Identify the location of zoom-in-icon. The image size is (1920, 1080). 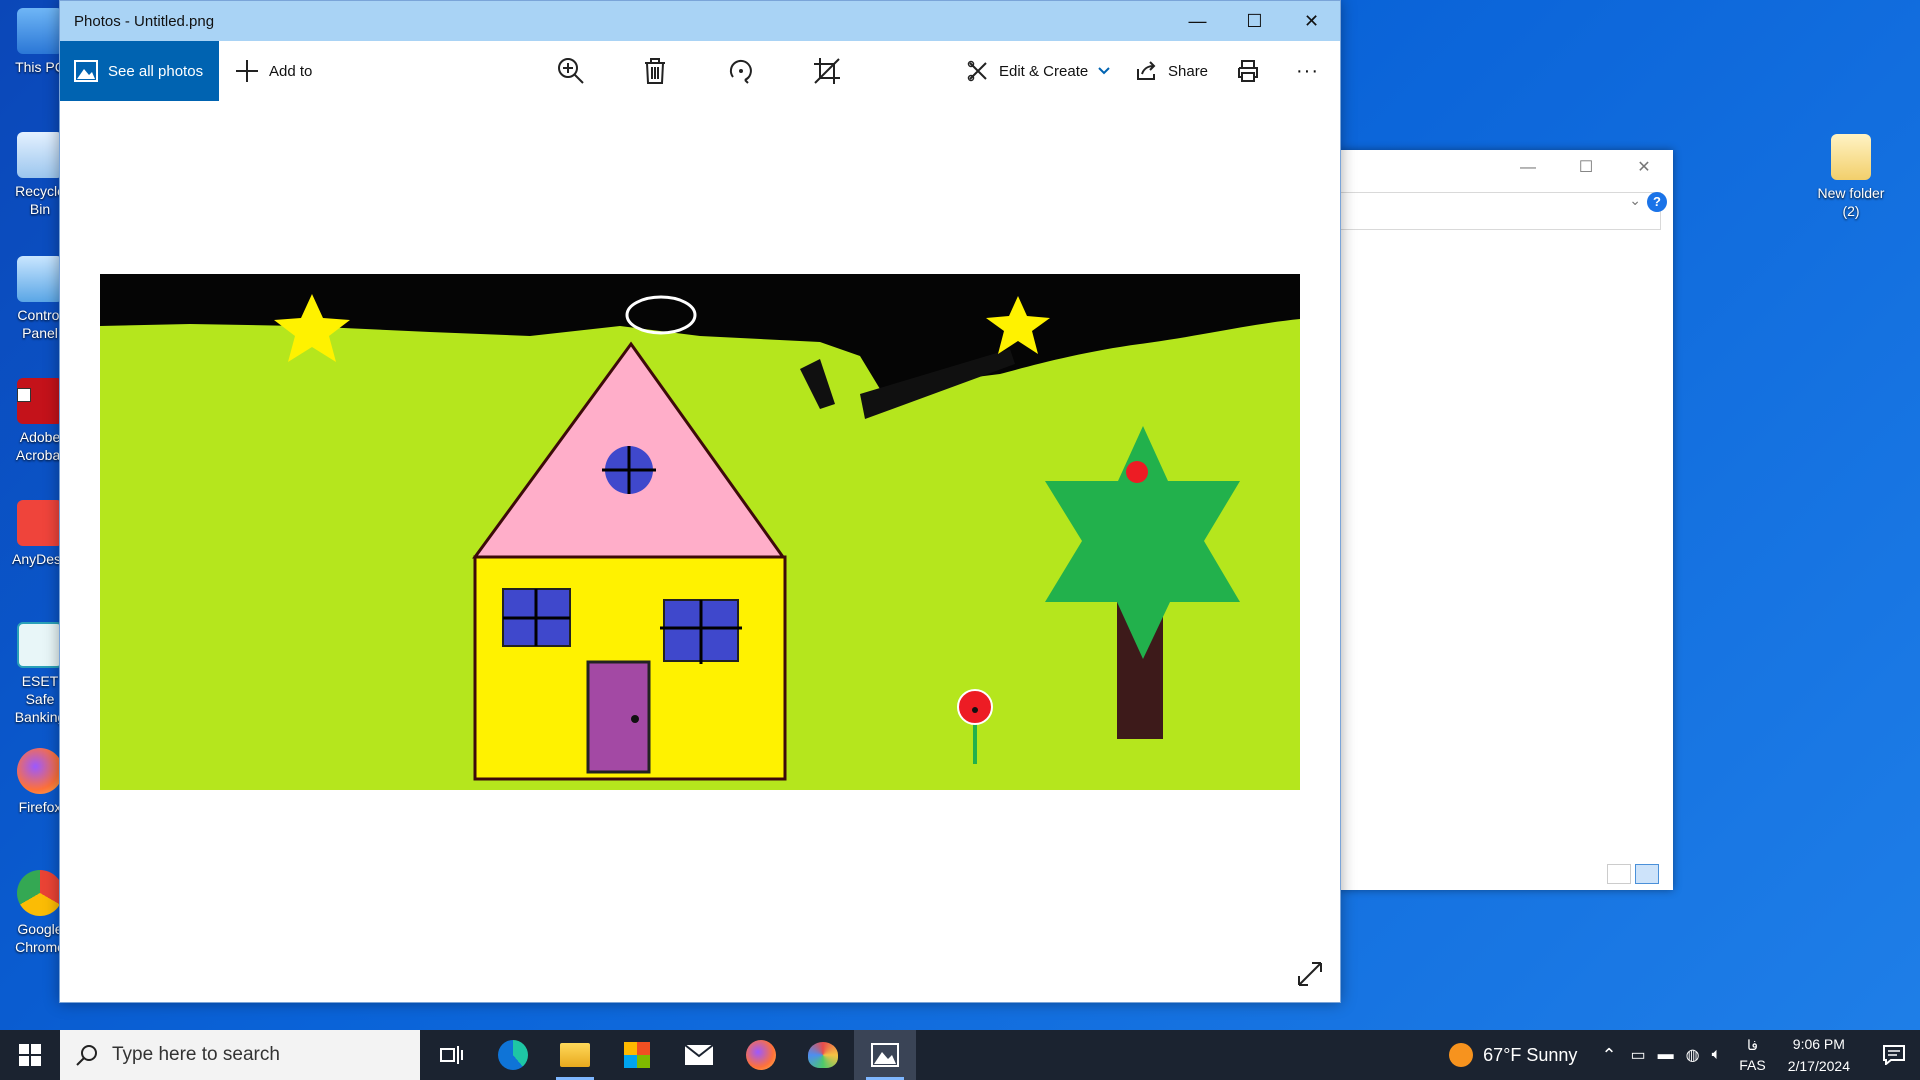
(571, 71).